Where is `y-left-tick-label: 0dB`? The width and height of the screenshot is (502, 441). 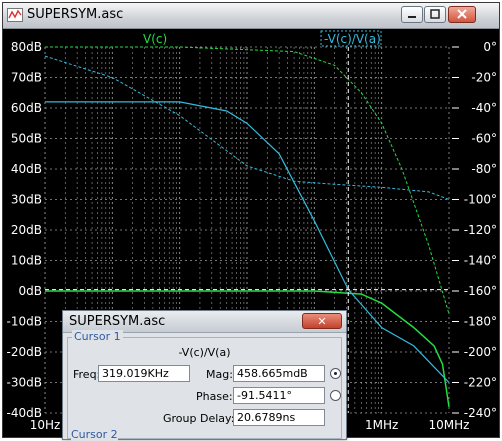
y-left-tick-label: 0dB is located at coordinates (30, 291).